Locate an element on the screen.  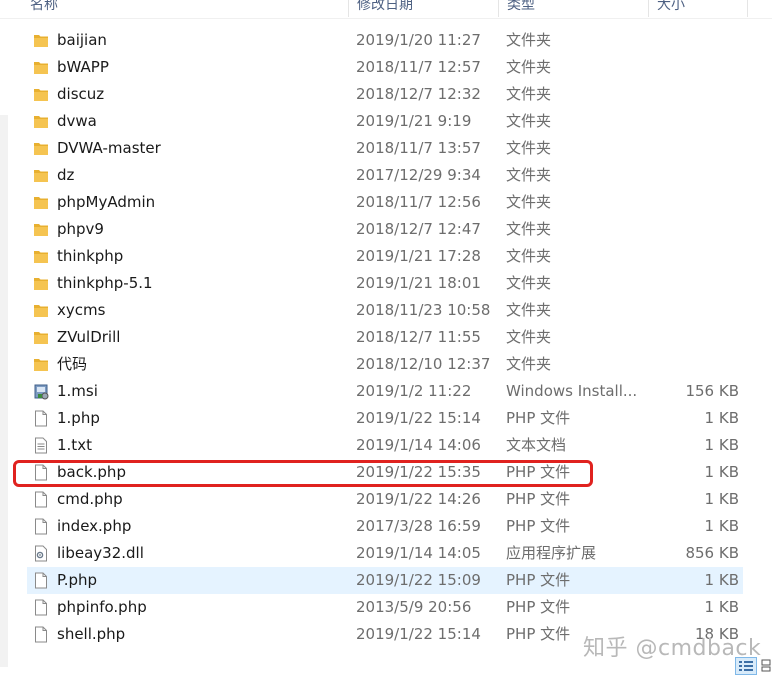
file-row: cmd.php 2019/1/22 14:26 PHP 文件 1 KB is located at coordinates (385, 499).